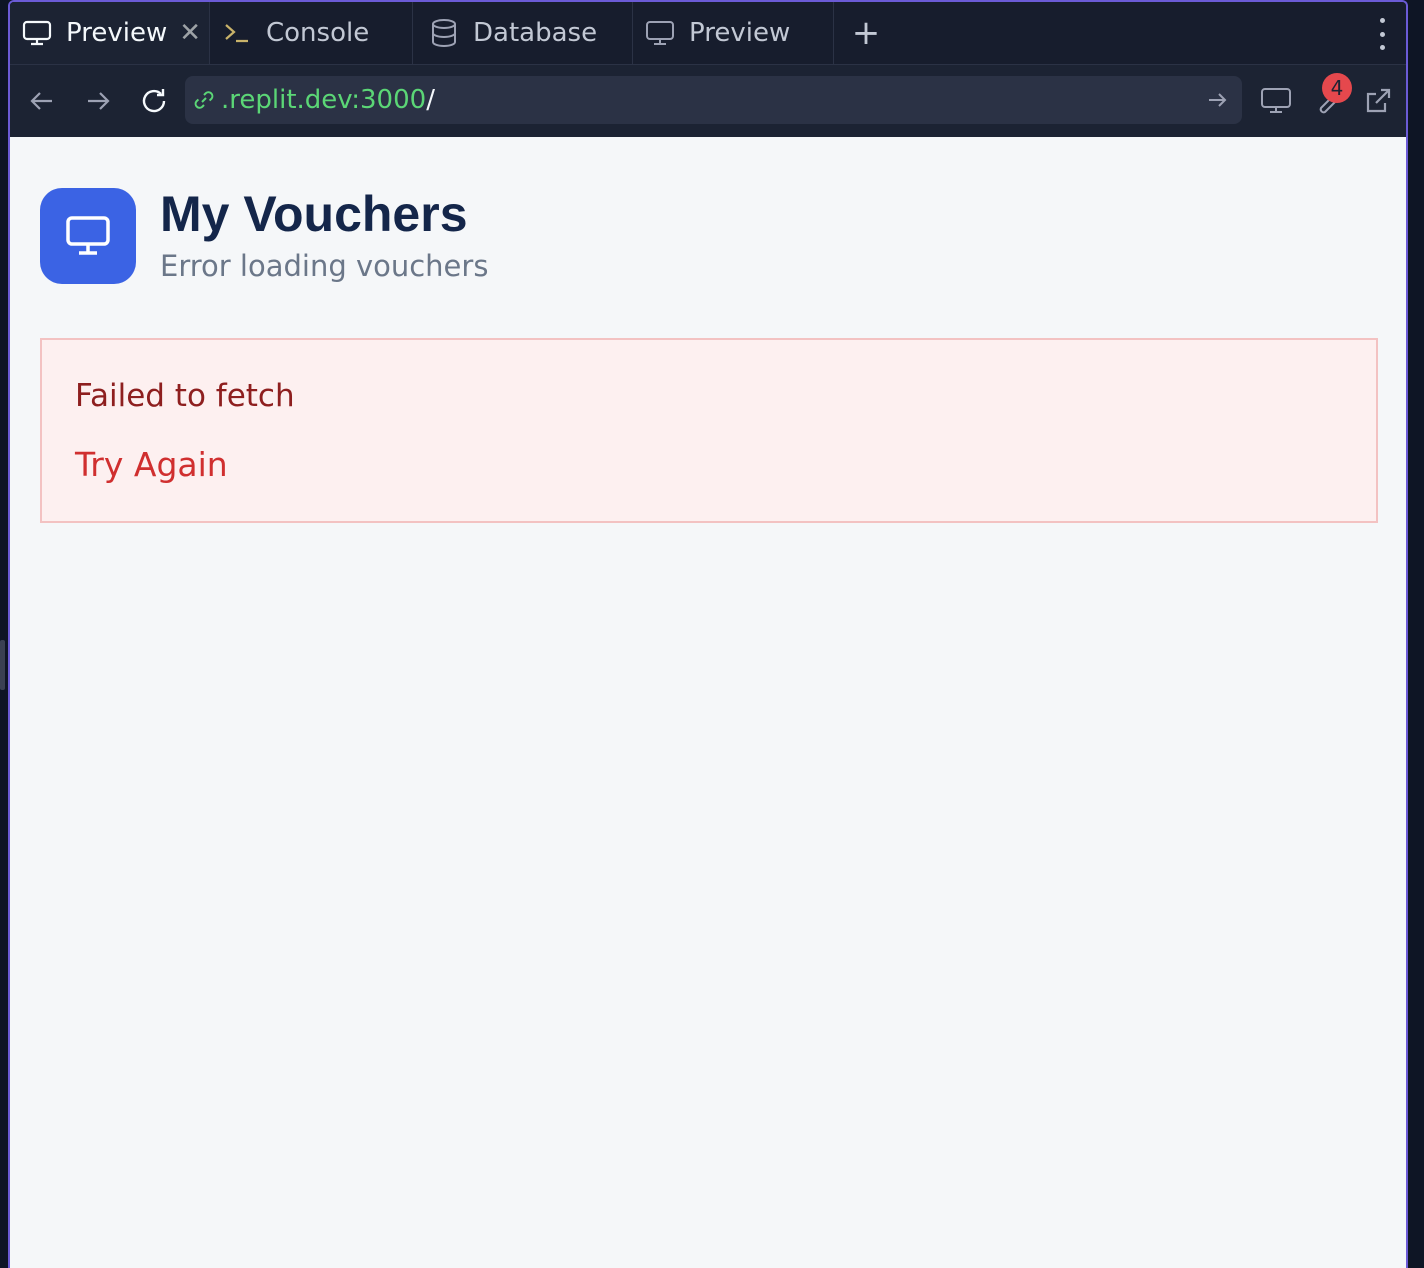 The width and height of the screenshot is (1424, 1268). Describe the element at coordinates (535, 33) in the screenshot. I see `tab-label: Database` at that location.